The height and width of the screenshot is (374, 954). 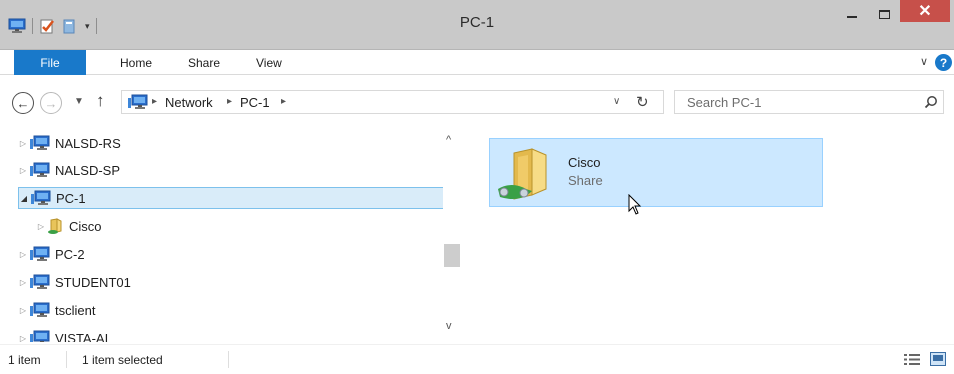 I want to click on search-input: Search PC-1, so click(x=724, y=102).